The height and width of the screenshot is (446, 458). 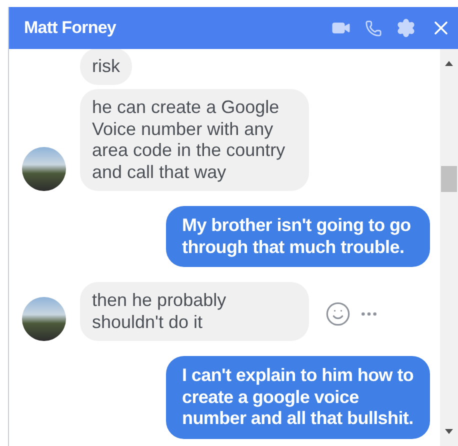 What do you see at coordinates (298, 397) in the screenshot?
I see `sent-message: I can't explain to him how to create a google voice number and all that bullshit.` at bounding box center [298, 397].